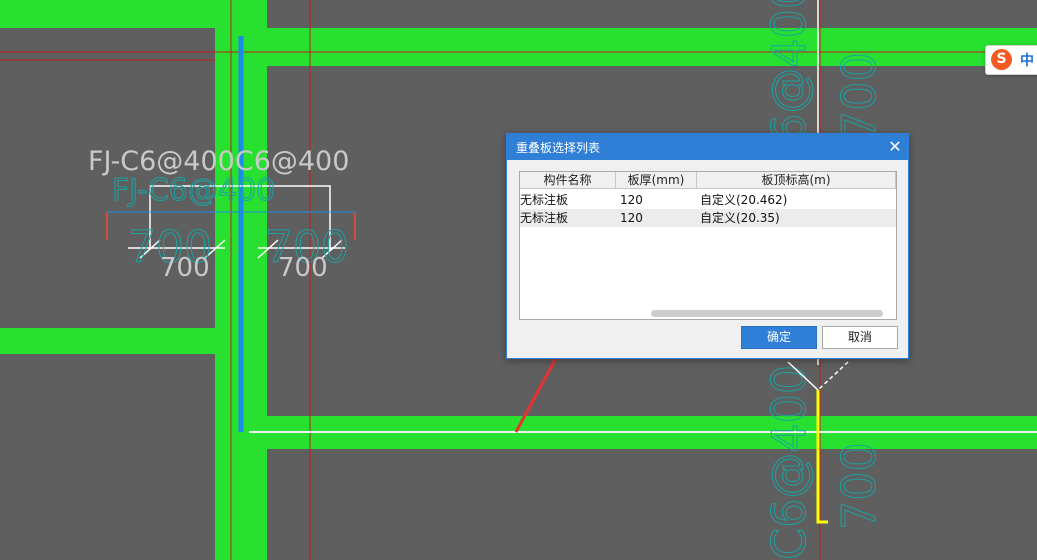 The height and width of the screenshot is (560, 1037). What do you see at coordinates (779, 337) in the screenshot?
I see `ok-button: 确定` at bounding box center [779, 337].